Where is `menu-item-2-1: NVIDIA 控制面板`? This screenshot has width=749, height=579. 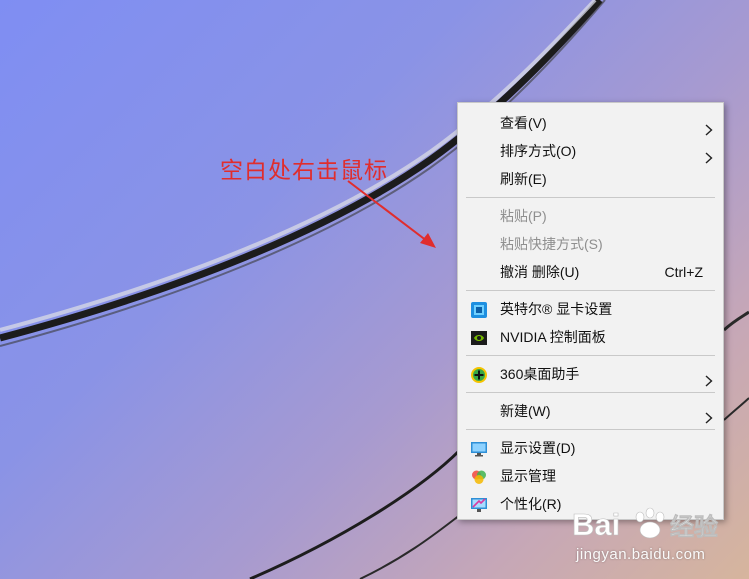
menu-item-2-1: NVIDIA 控制面板 is located at coordinates (590, 337).